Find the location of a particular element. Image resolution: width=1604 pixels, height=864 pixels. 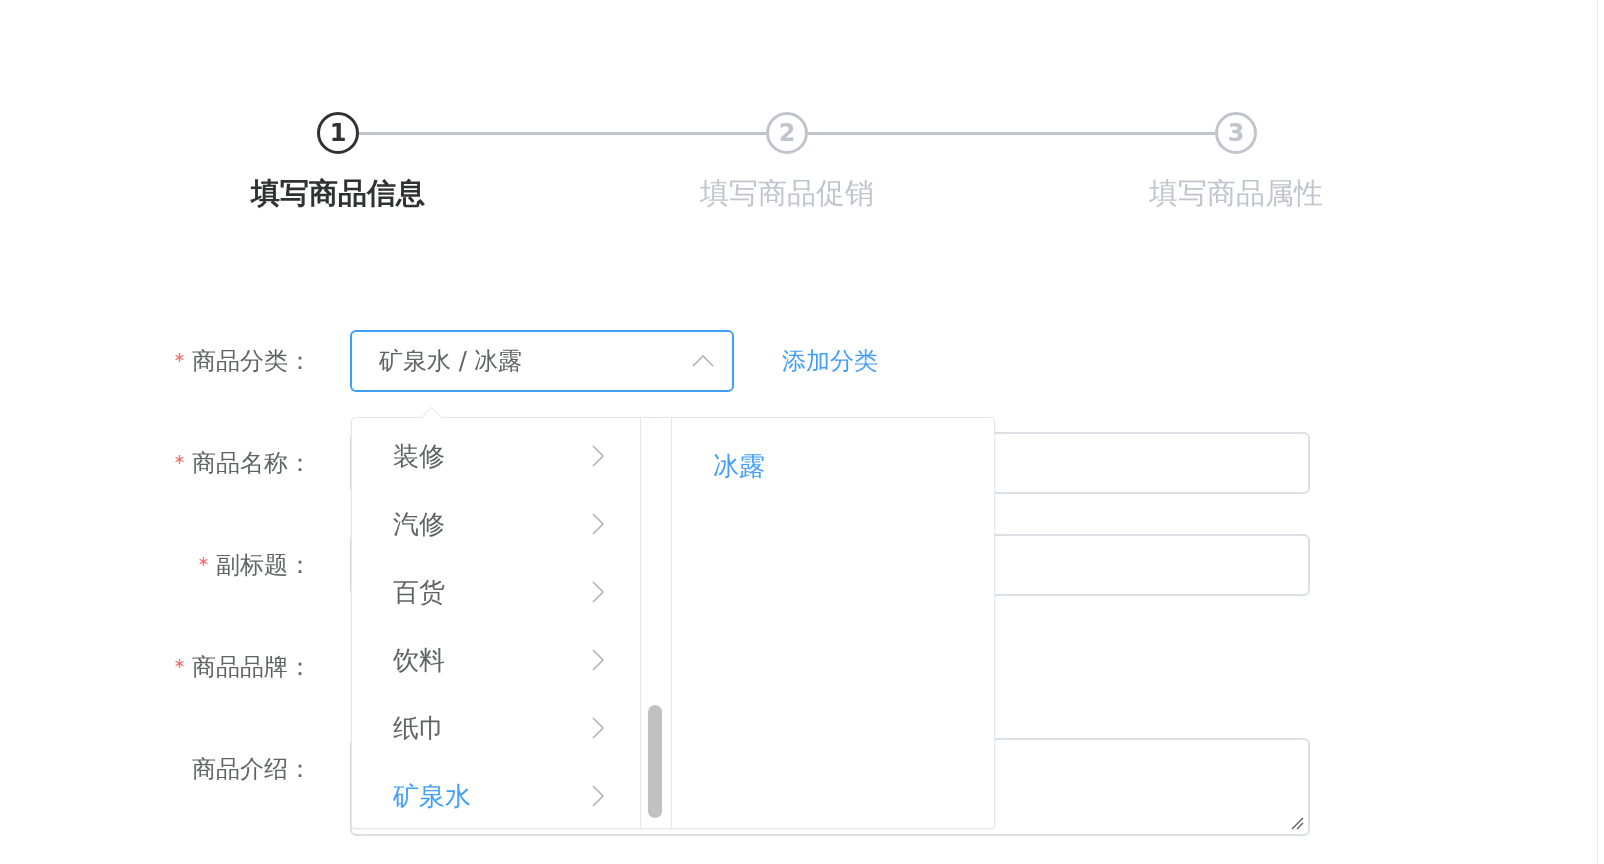

resize-grip-icon is located at coordinates (1297, 823).